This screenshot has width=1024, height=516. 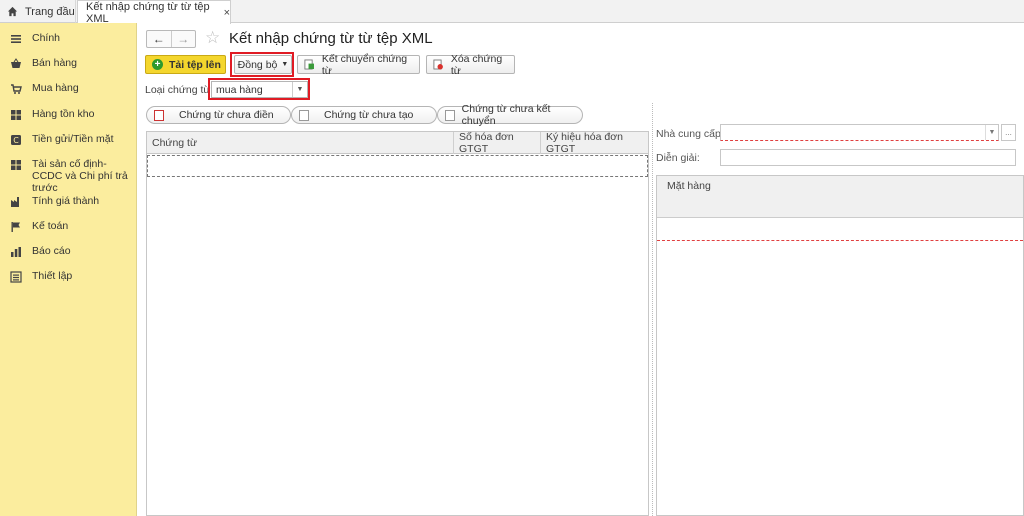 I want to click on page-title: Kết nhập chứng từ từ tệp XML, so click(x=331, y=38).